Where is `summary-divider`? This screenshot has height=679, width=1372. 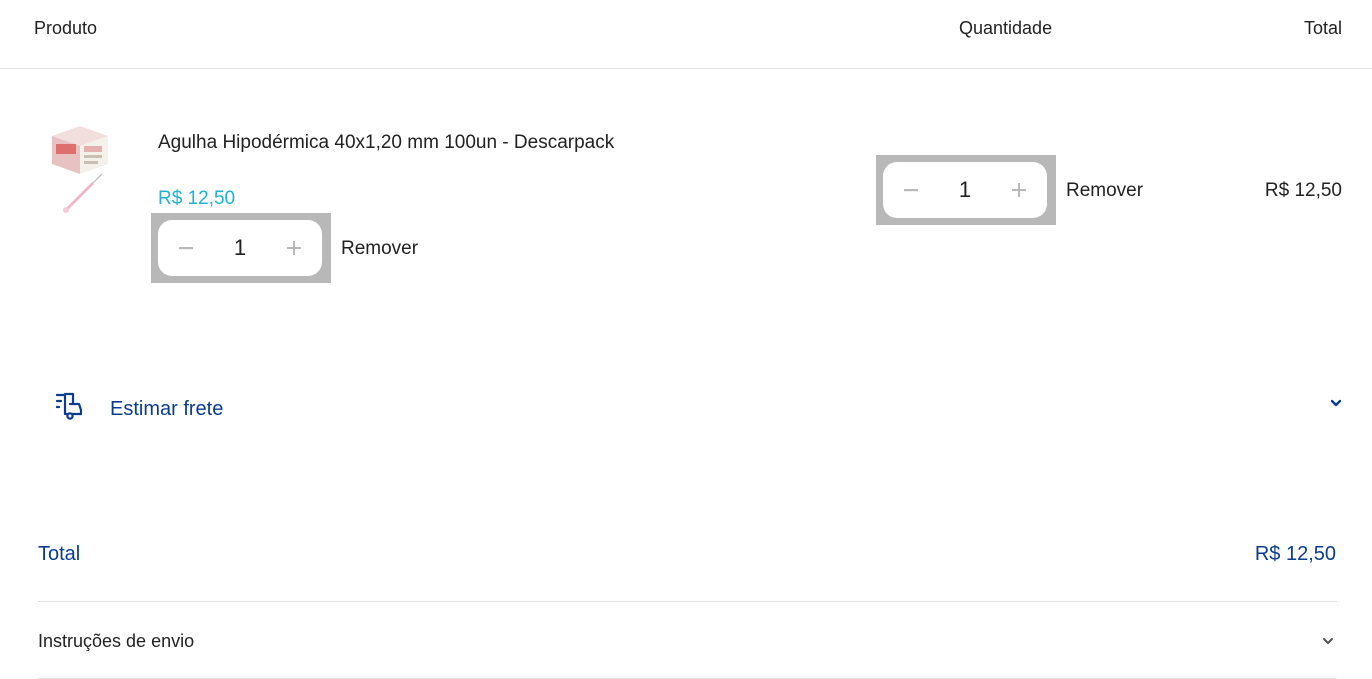 summary-divider is located at coordinates (687, 601).